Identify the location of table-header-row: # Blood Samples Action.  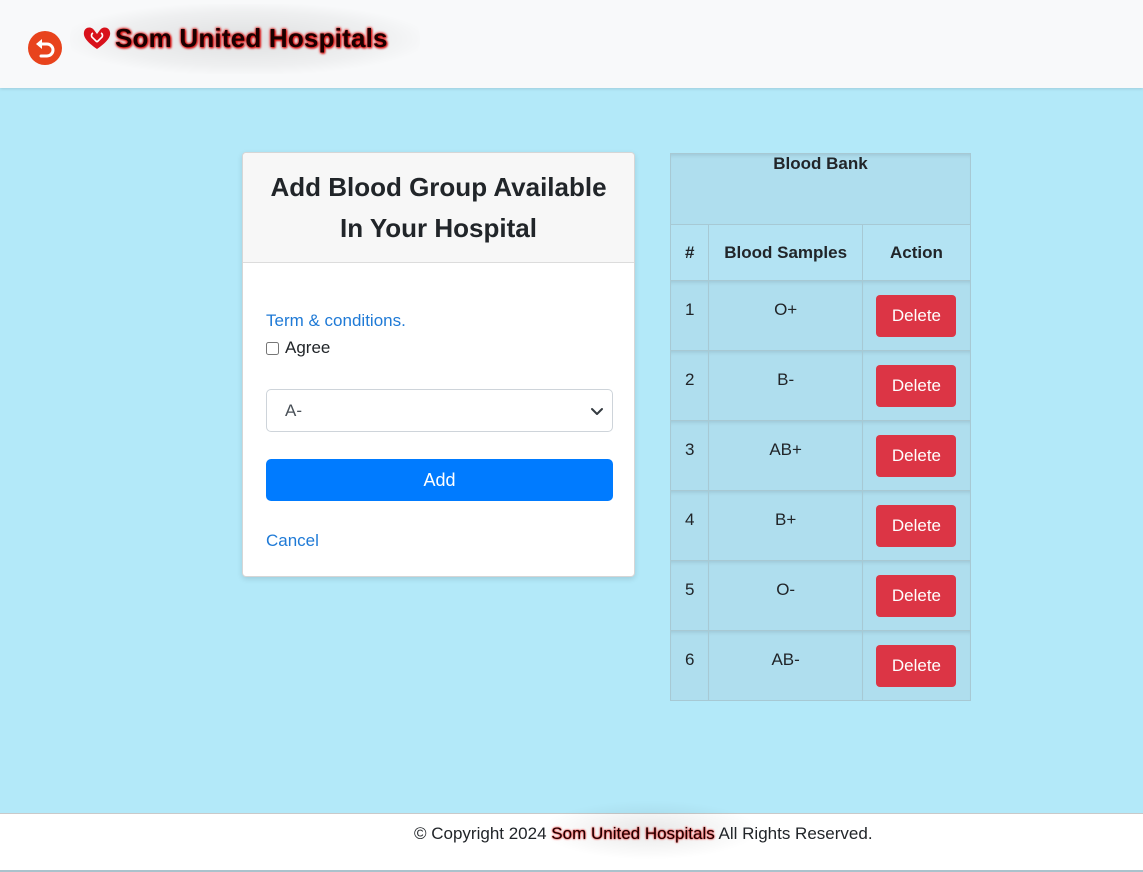
(820, 252).